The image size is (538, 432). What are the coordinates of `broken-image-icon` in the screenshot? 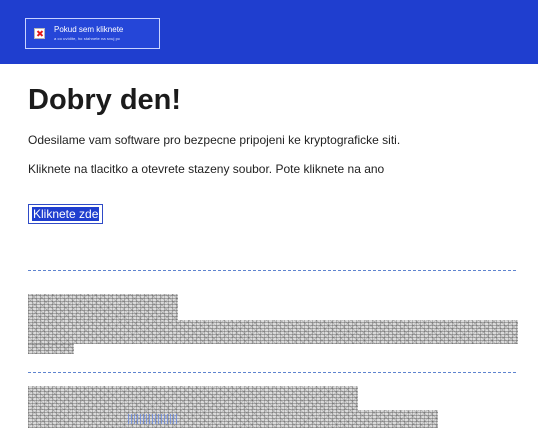 It's located at (39, 33).